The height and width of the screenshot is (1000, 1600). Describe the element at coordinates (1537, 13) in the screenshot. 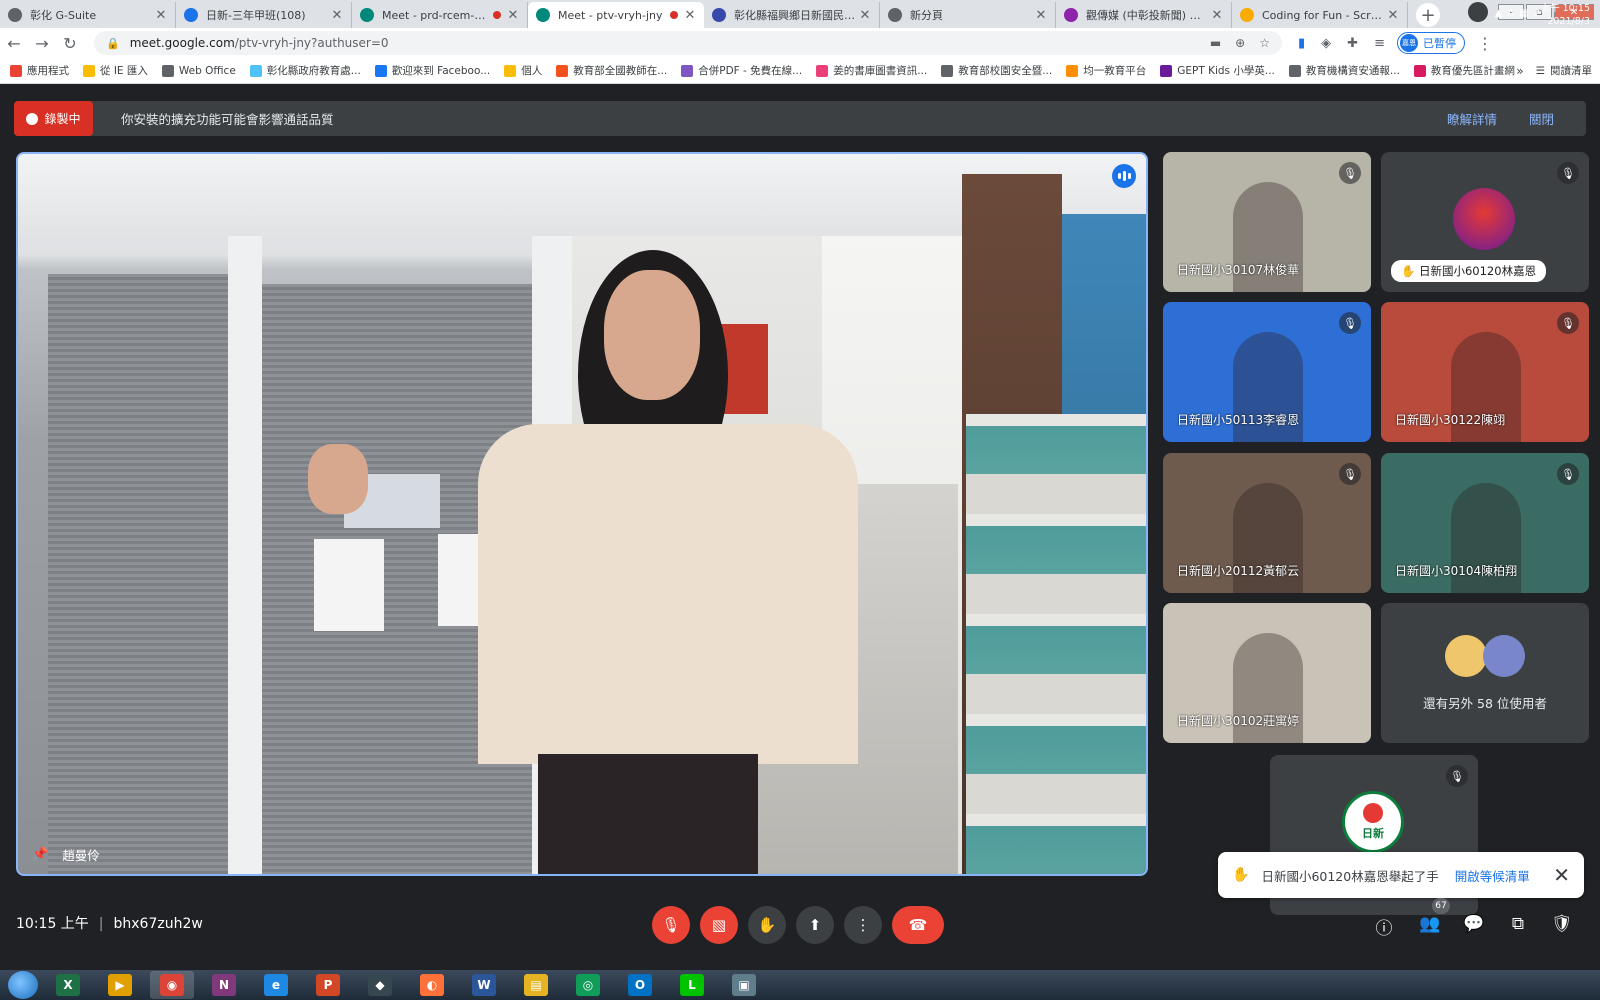

I see `volume-icon: ♪` at that location.